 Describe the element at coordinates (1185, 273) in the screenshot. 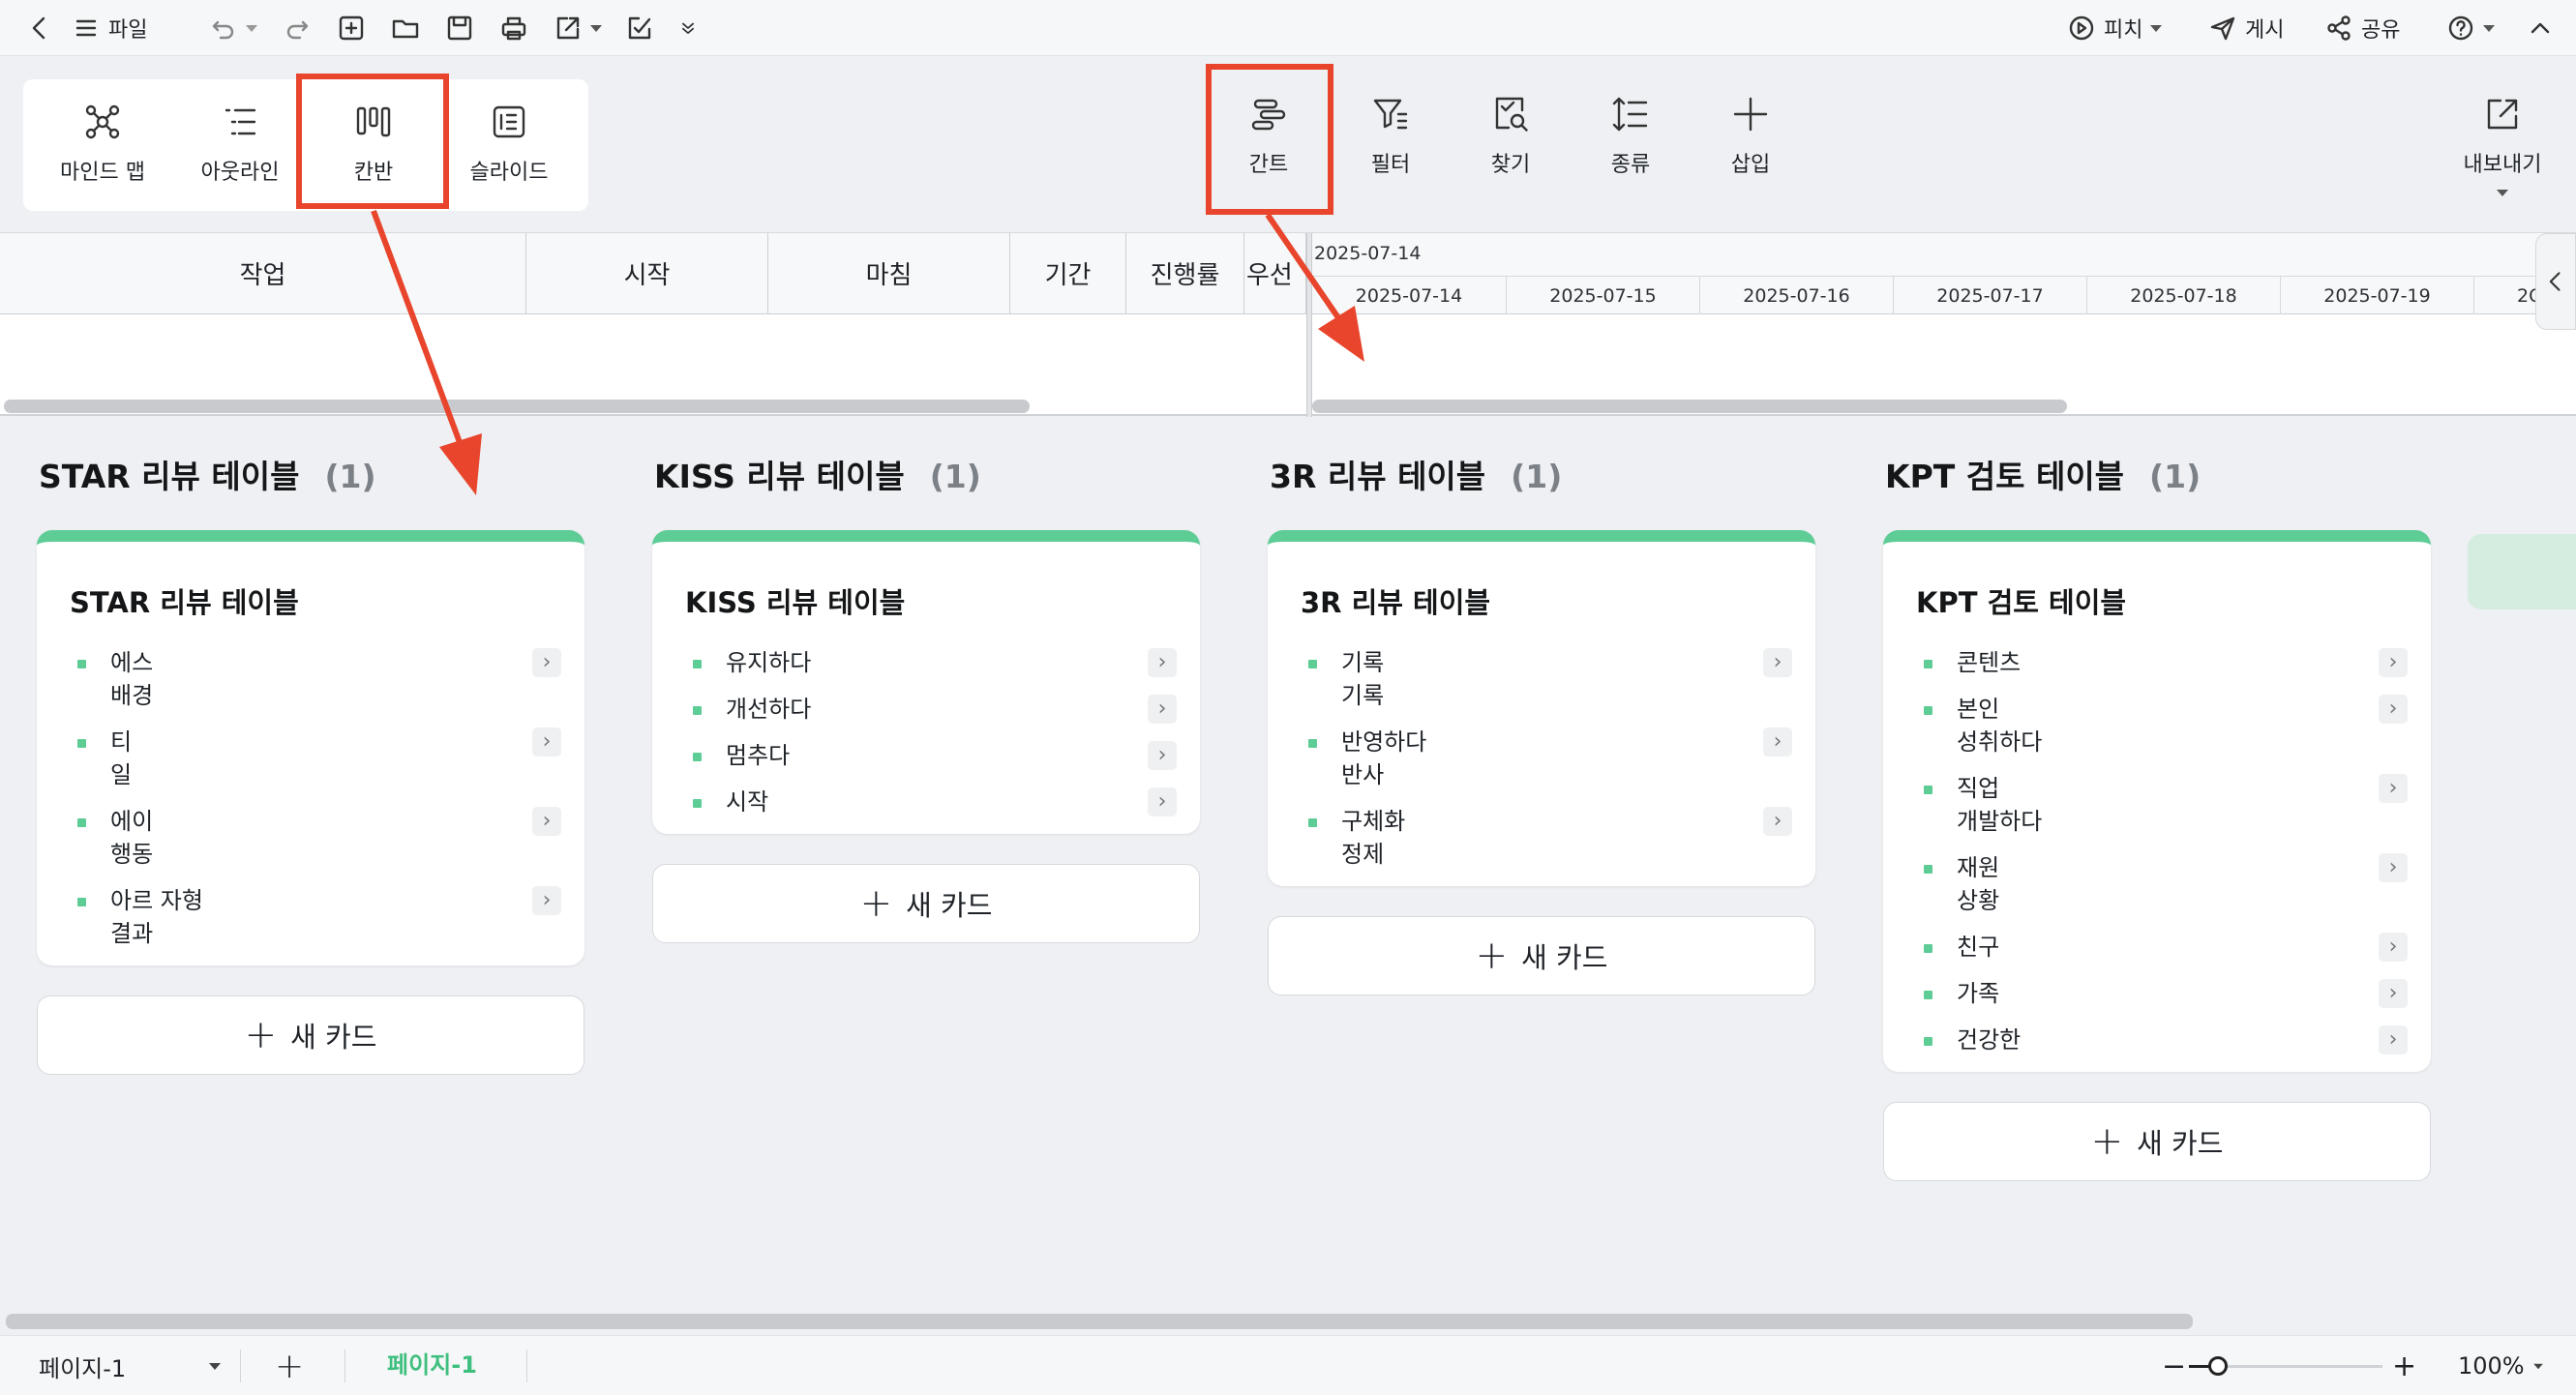

I see `gantt-col-progress: 진행률` at that location.